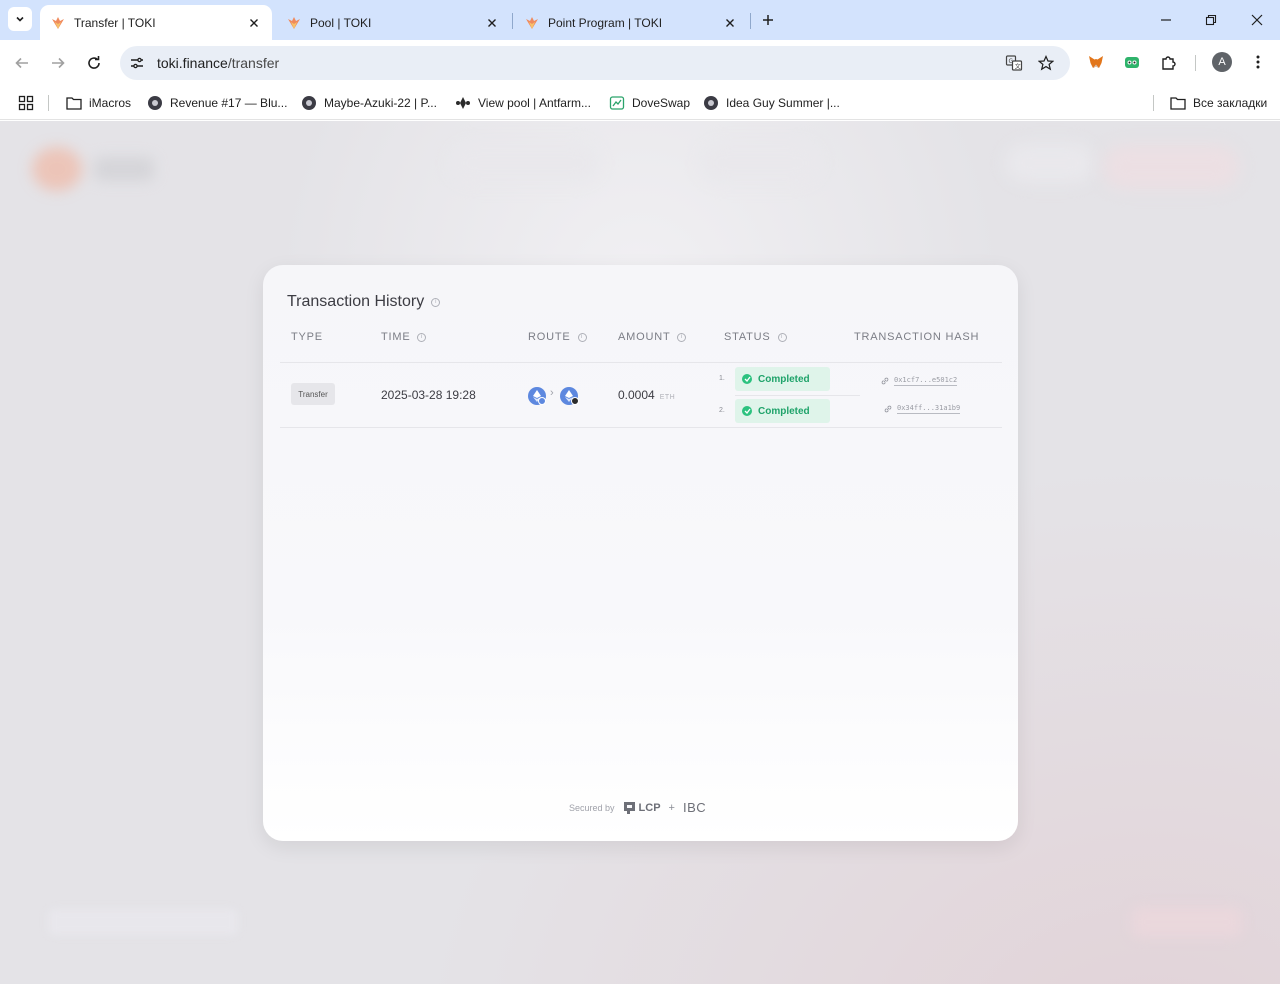  I want to click on tab-search-button, so click(20, 19).